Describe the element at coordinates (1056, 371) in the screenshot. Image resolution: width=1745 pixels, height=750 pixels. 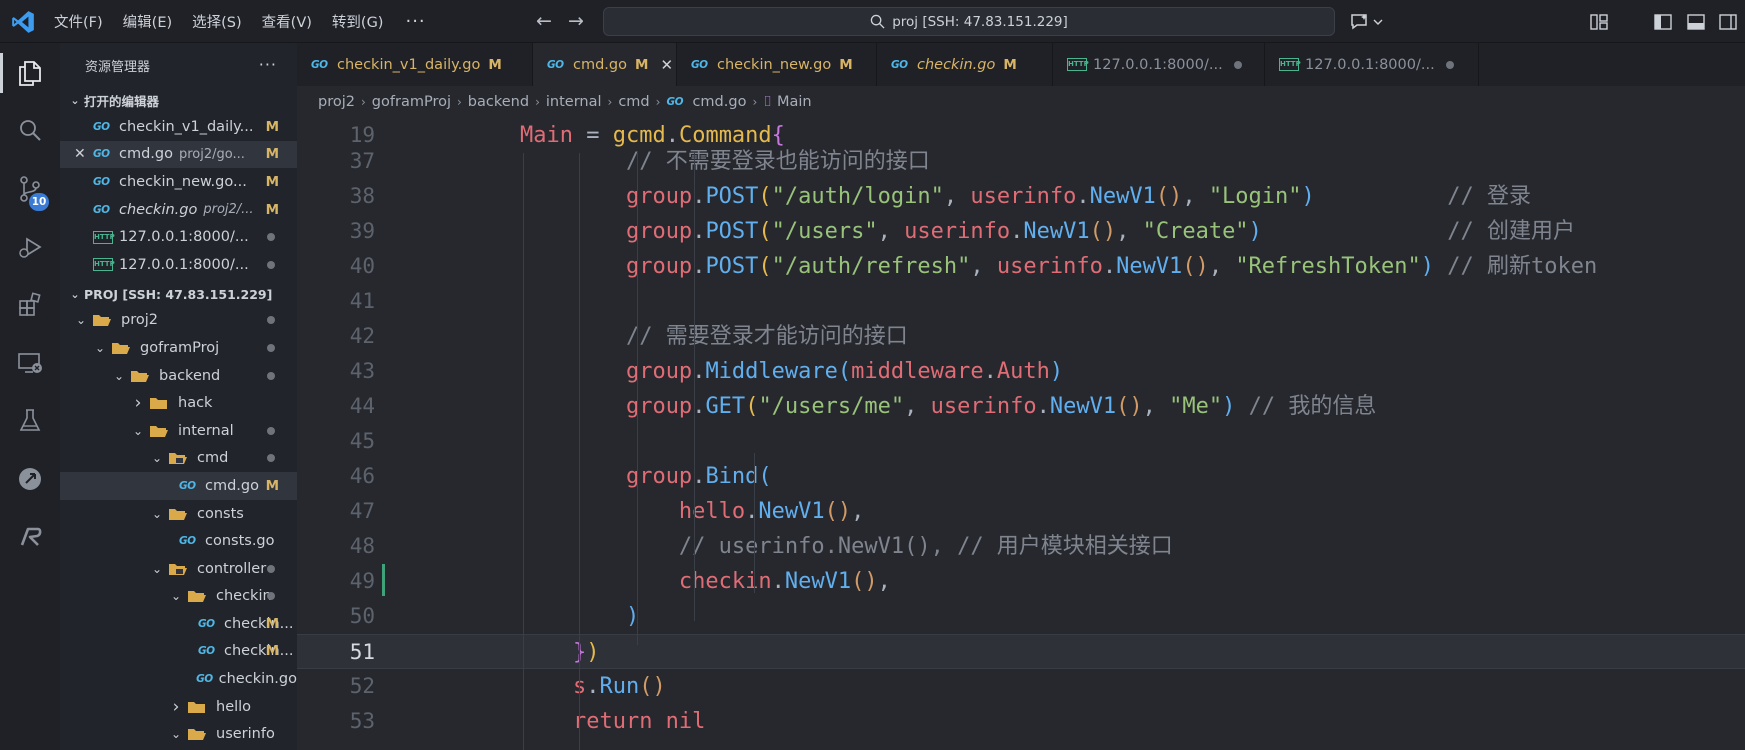
I see `code-token: )` at that location.